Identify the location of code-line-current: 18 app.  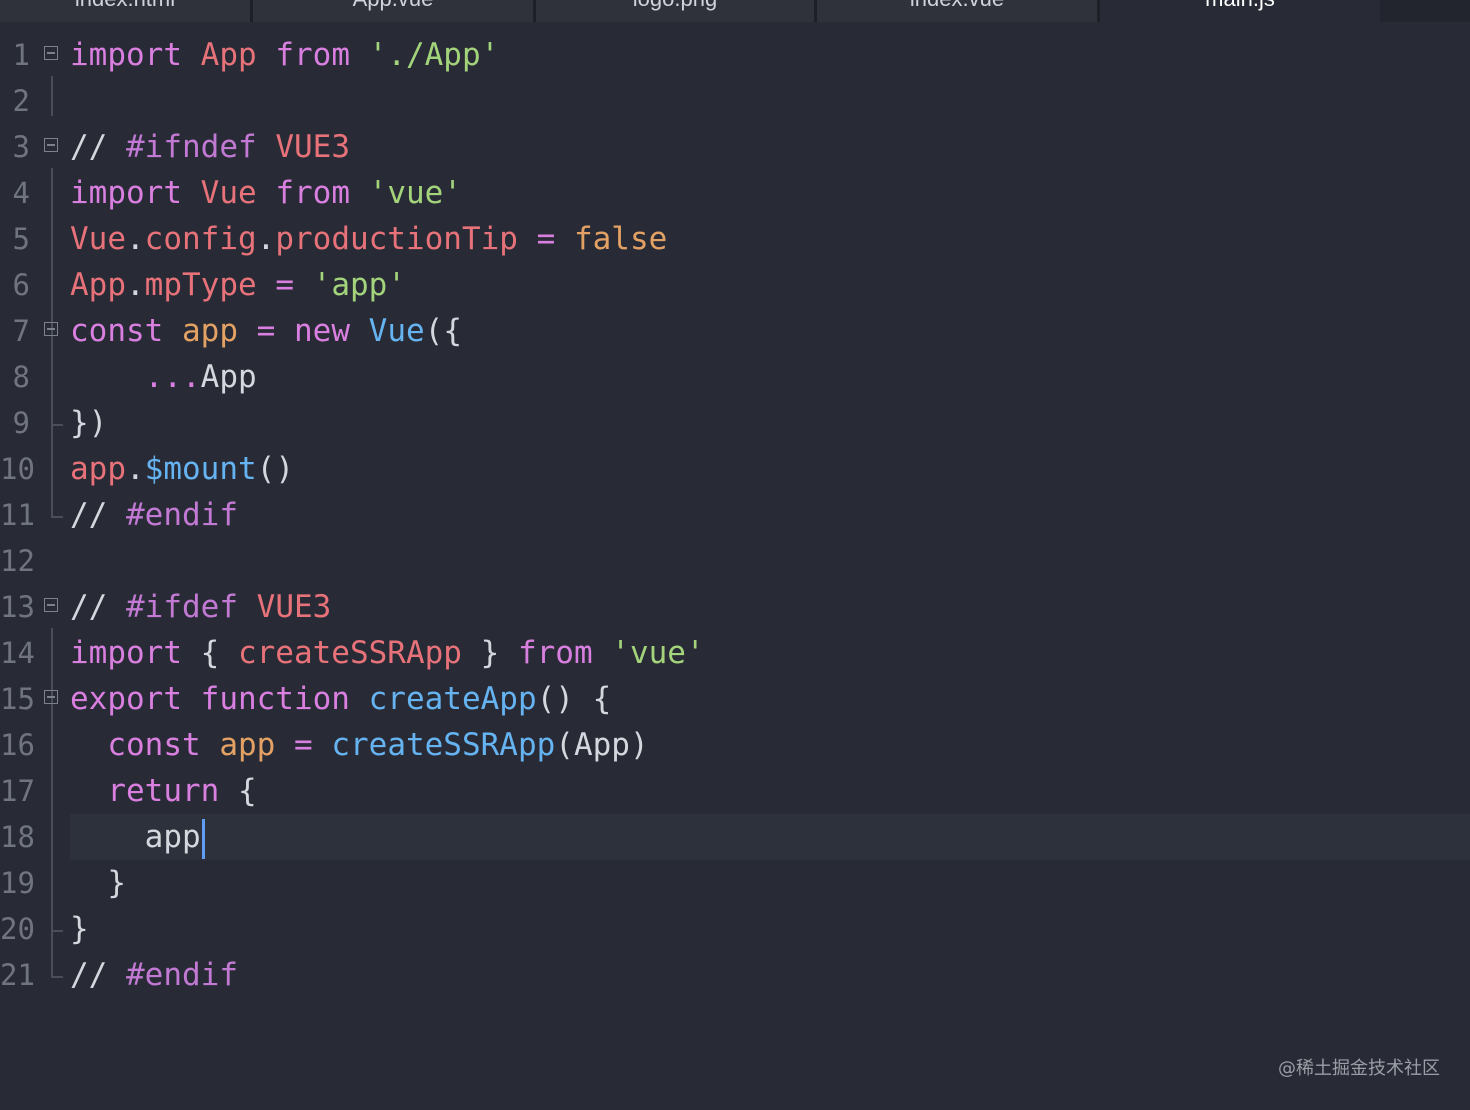
(735, 837).